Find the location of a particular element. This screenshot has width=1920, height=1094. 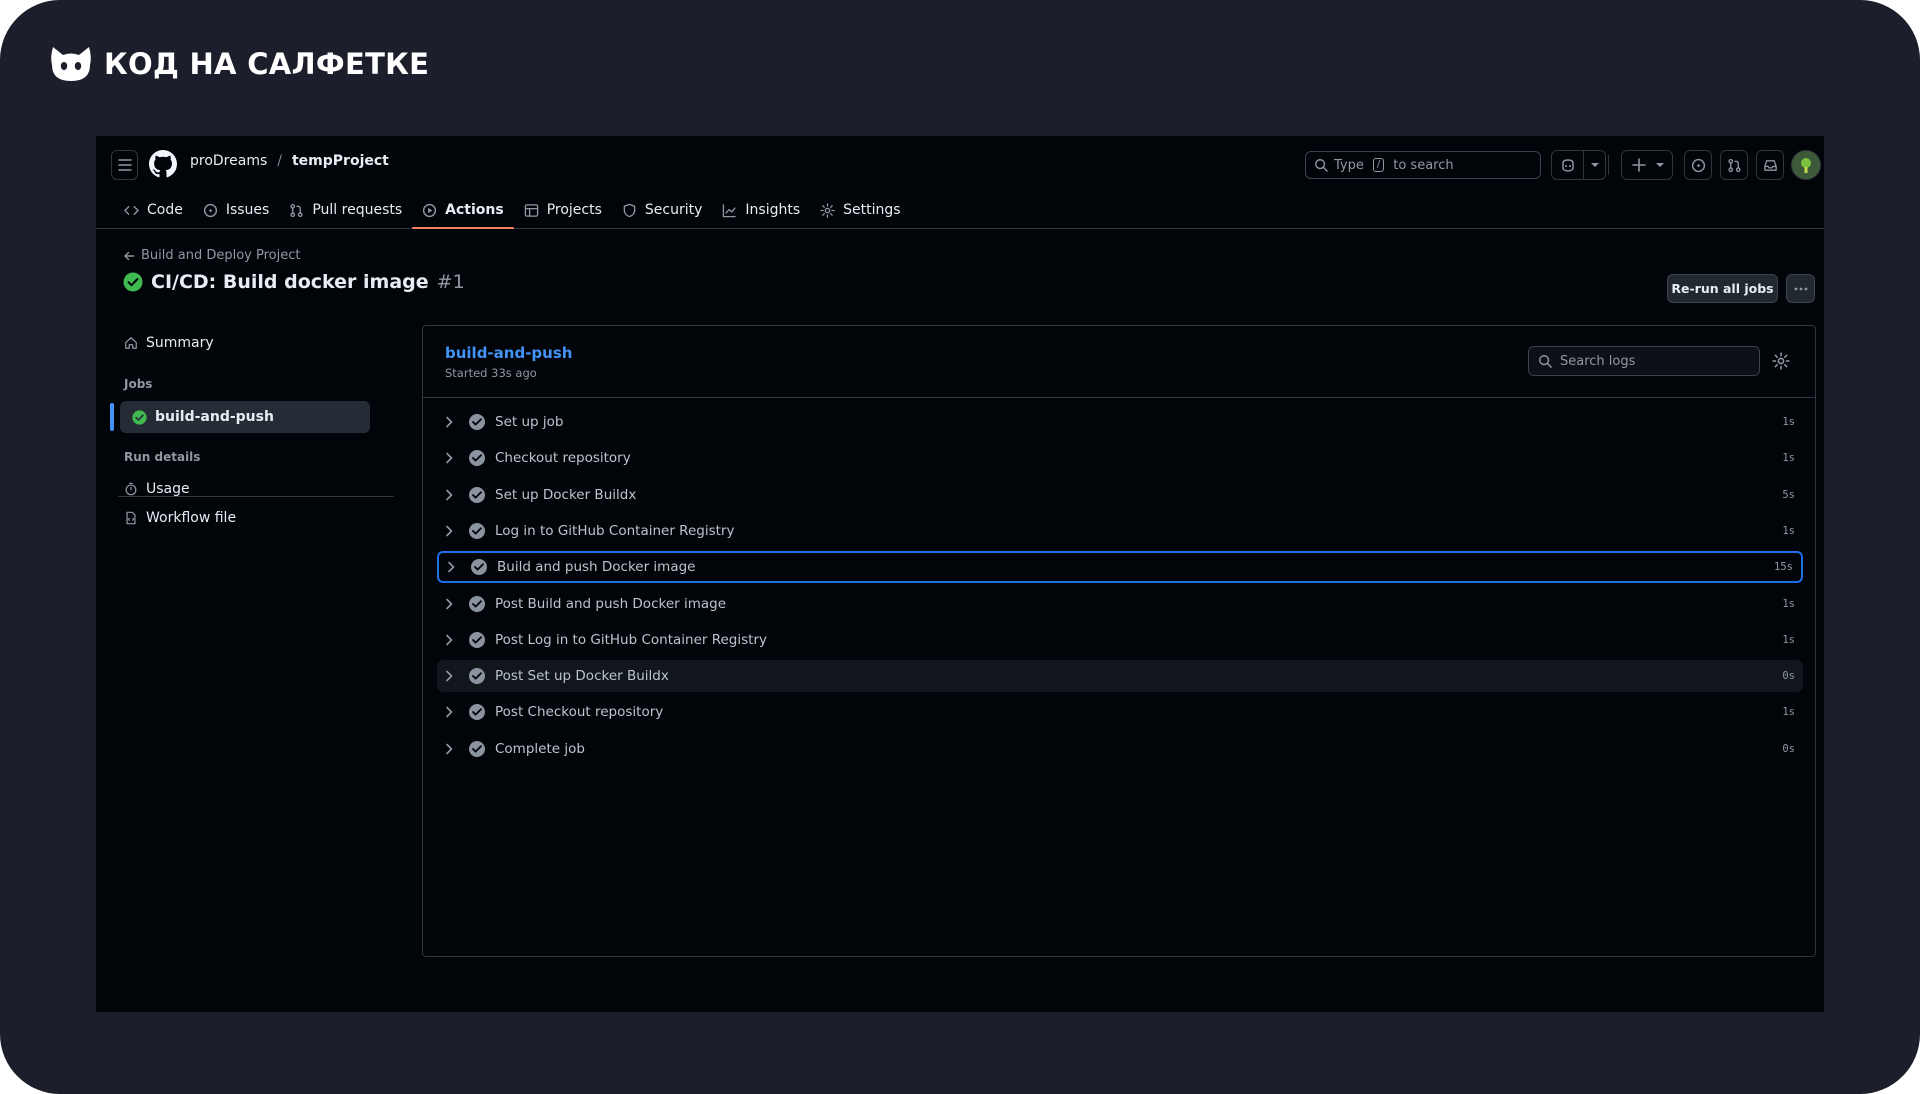

step-name: Checkout repository is located at coordinates (563, 458).